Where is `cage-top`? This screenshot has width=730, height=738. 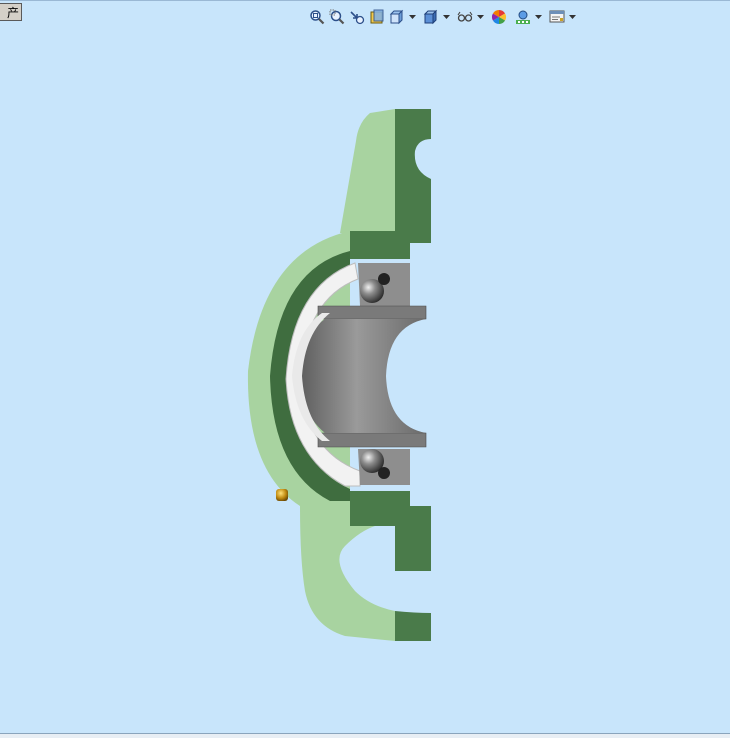
cage-top is located at coordinates (384, 279).